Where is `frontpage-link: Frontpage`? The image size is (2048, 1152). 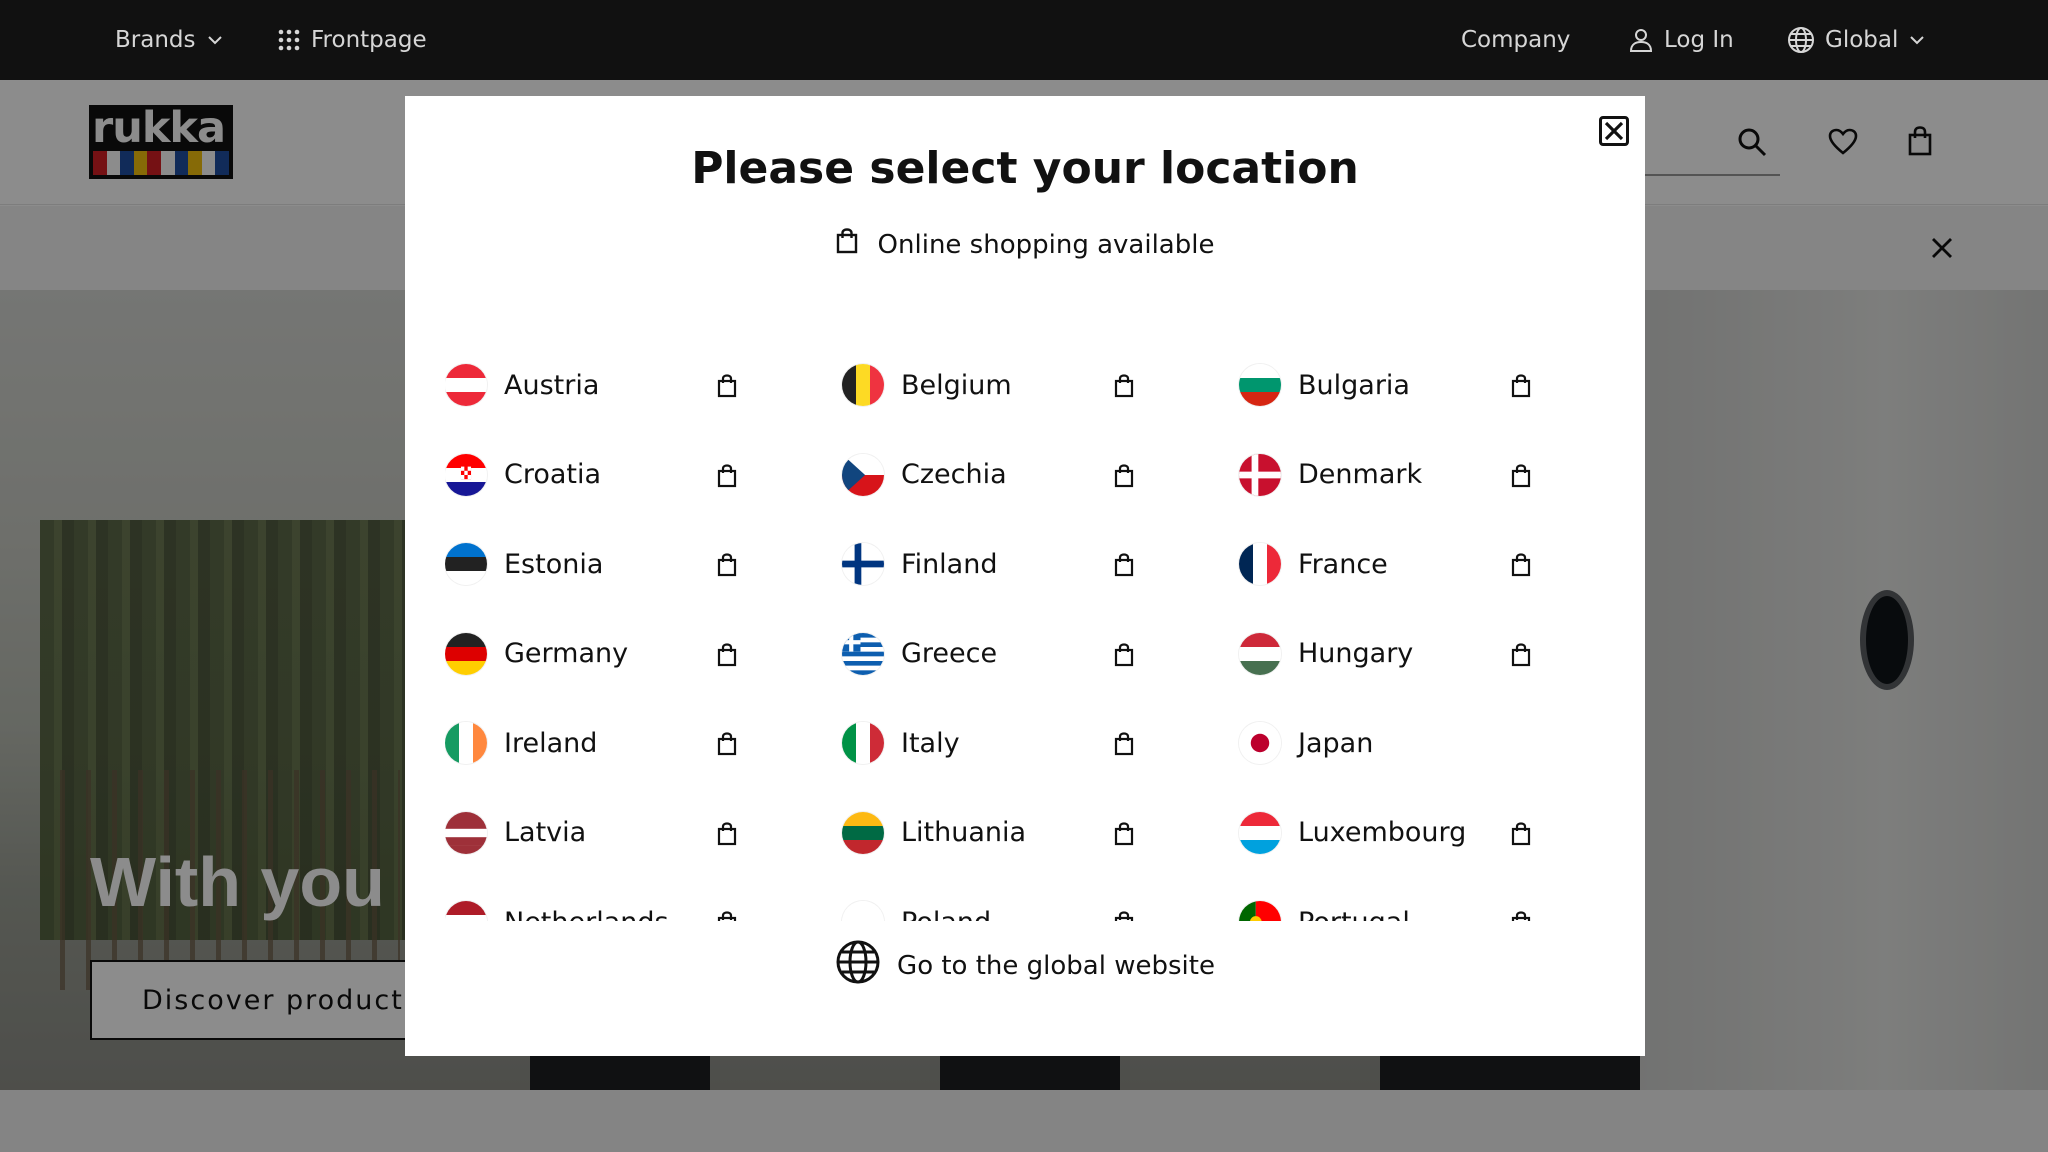 frontpage-link: Frontpage is located at coordinates (352, 40).